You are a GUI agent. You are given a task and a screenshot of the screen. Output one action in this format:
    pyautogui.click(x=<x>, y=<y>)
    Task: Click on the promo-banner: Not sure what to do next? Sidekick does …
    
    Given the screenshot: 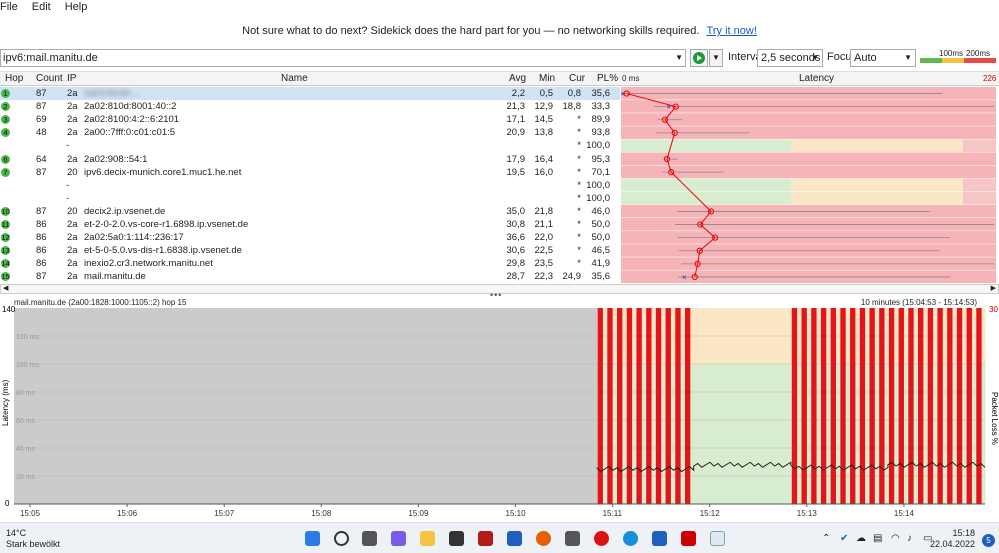 What is the action you would take?
    pyautogui.click(x=499, y=31)
    